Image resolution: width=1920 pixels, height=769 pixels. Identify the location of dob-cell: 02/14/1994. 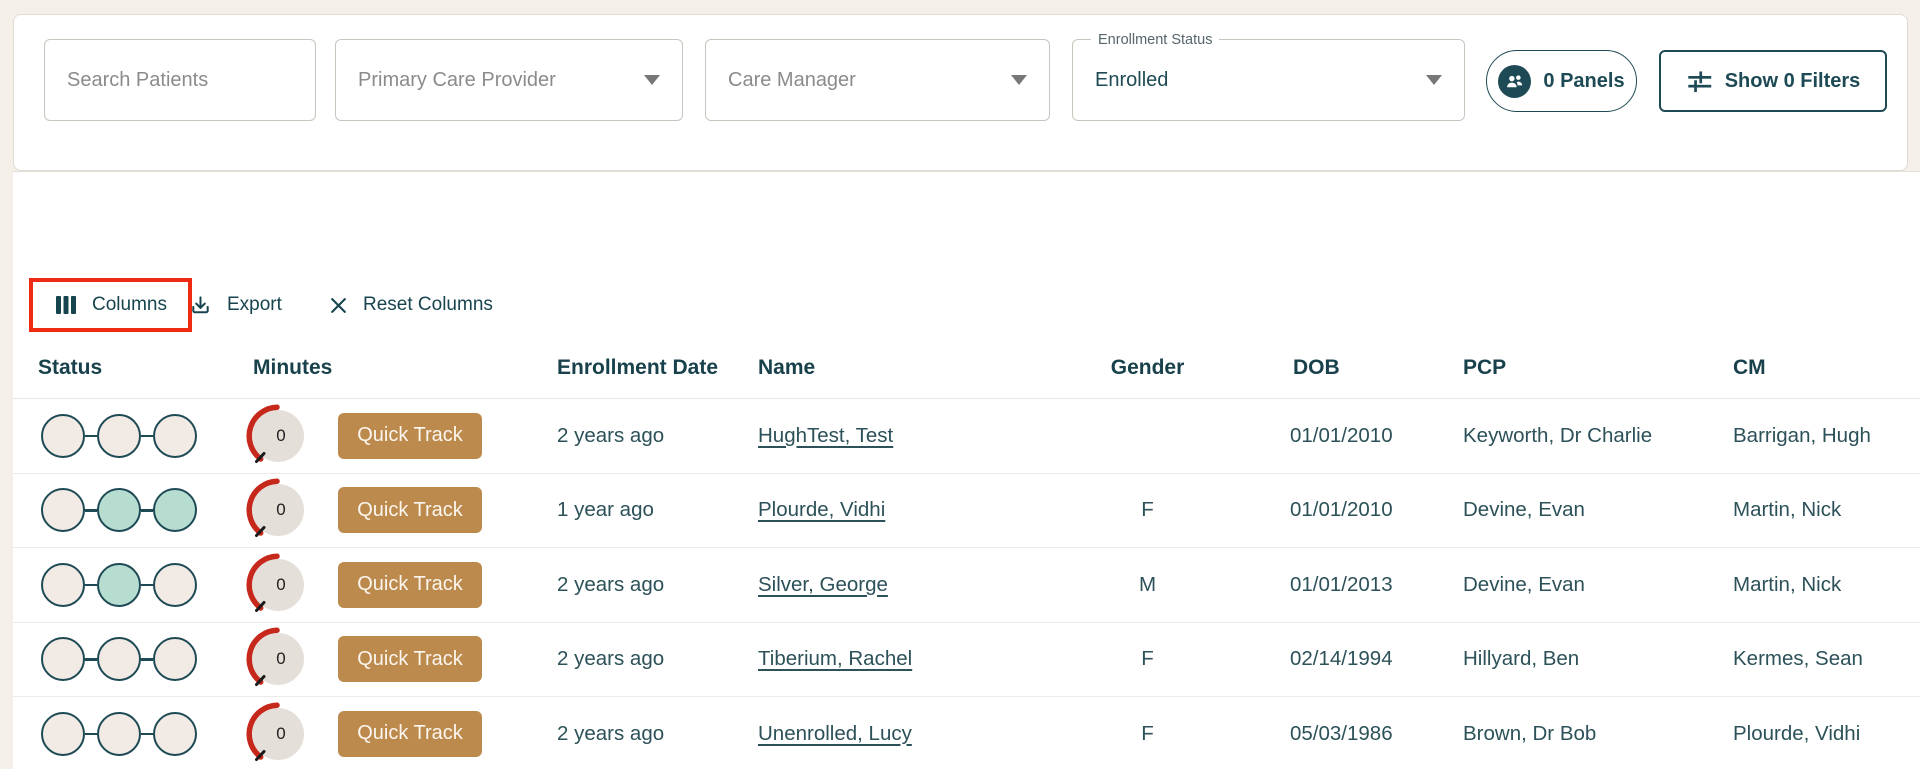
(1341, 659).